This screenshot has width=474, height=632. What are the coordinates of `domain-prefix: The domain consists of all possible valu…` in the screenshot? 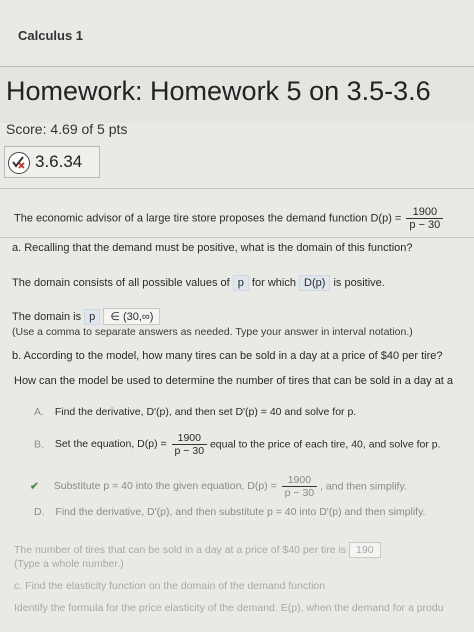 It's located at (121, 283).